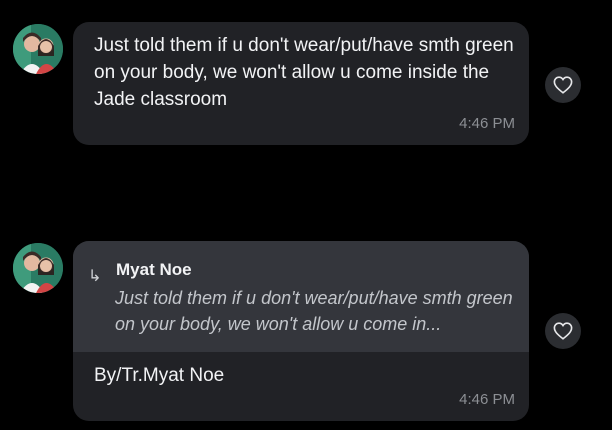 This screenshot has width=612, height=430. Describe the element at coordinates (154, 269) in the screenshot. I see `reply-author: Myat Noe` at that location.